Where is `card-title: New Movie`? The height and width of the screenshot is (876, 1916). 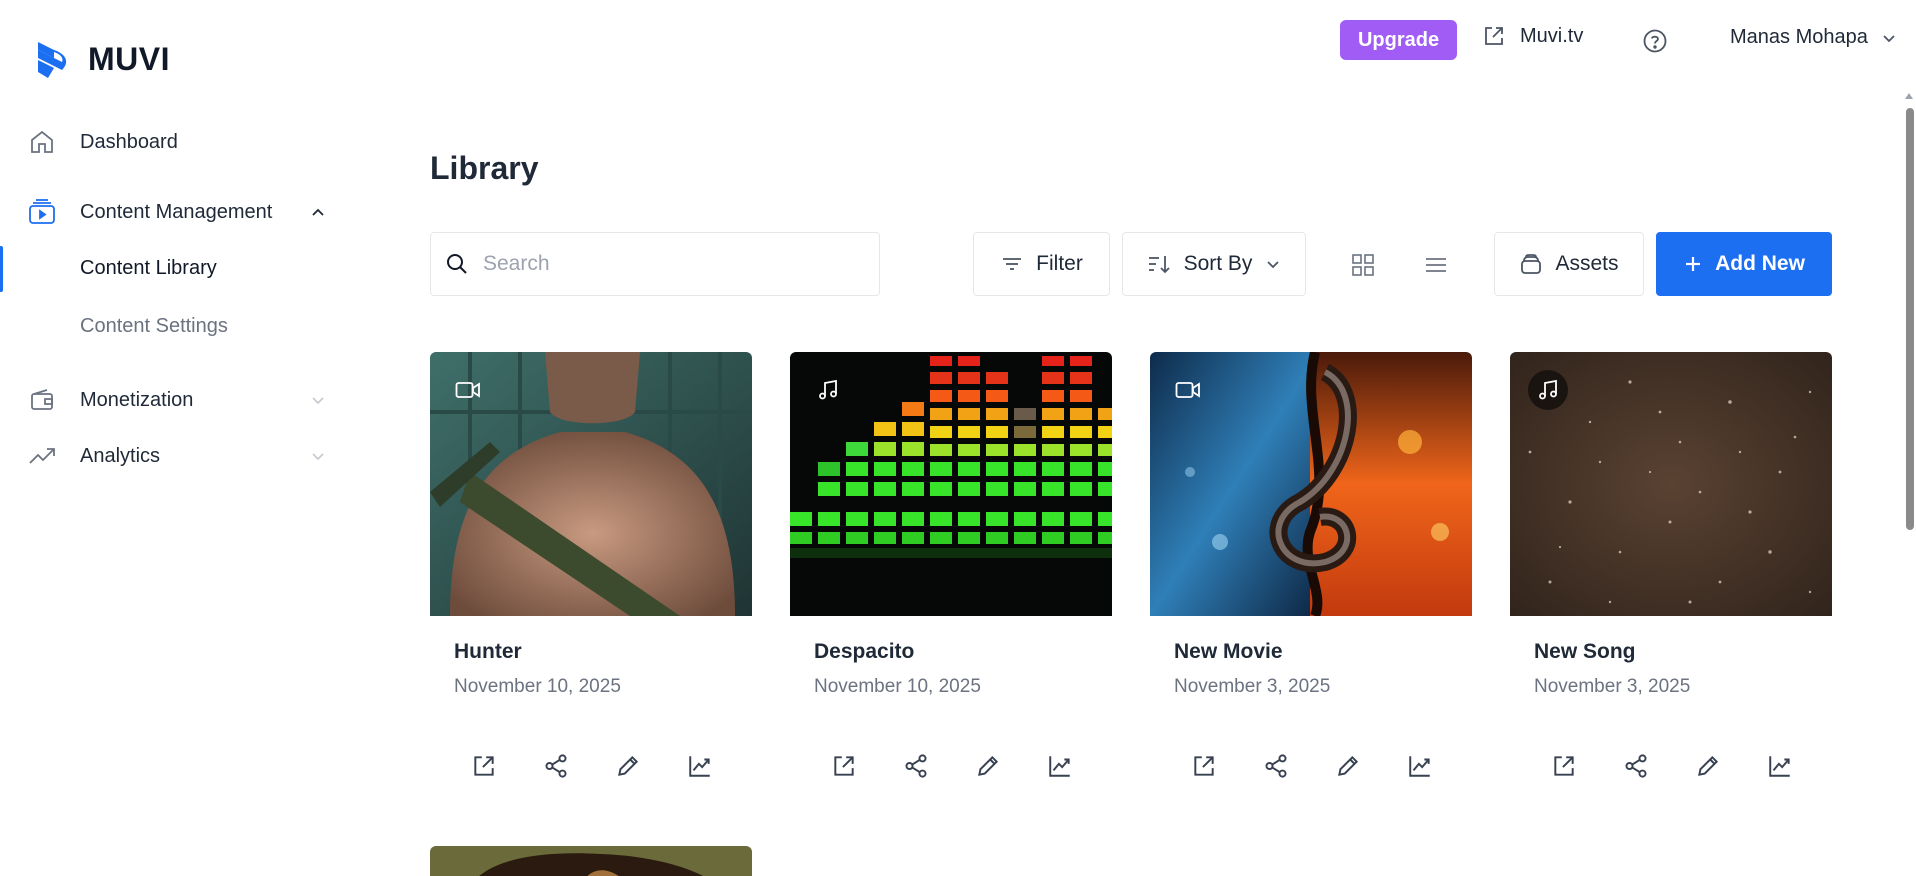 card-title: New Movie is located at coordinates (1323, 652).